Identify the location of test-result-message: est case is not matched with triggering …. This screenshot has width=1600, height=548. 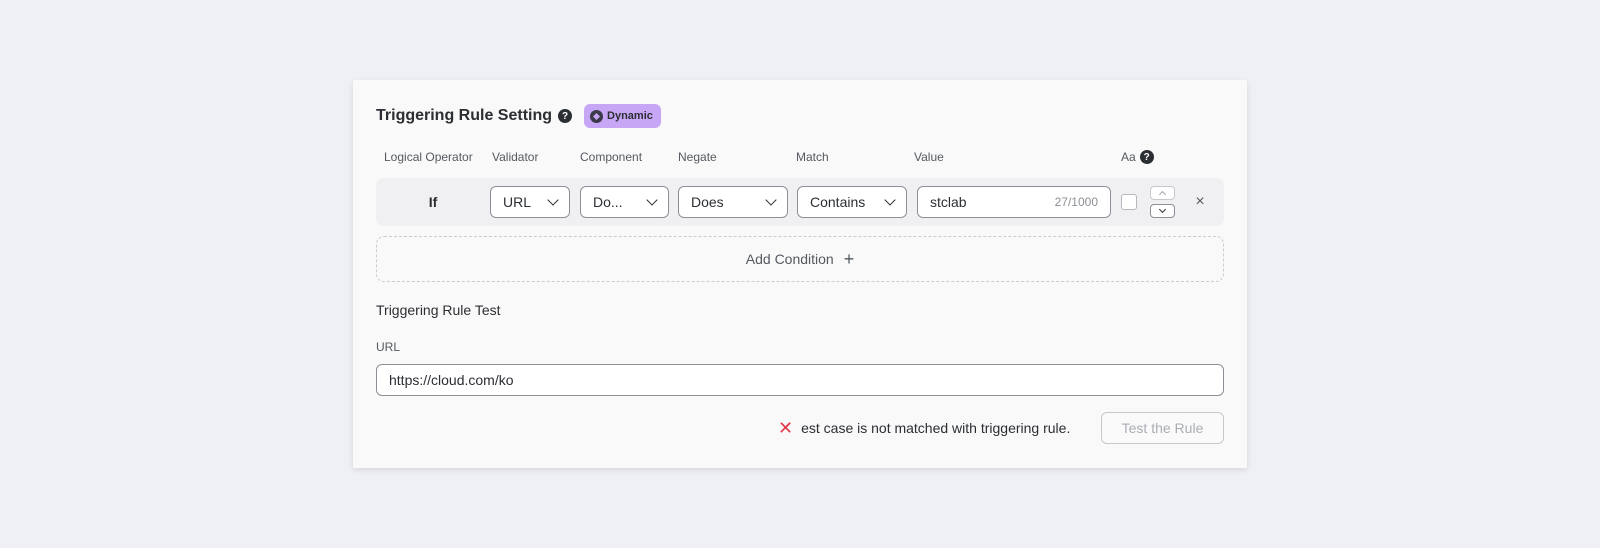
(936, 428).